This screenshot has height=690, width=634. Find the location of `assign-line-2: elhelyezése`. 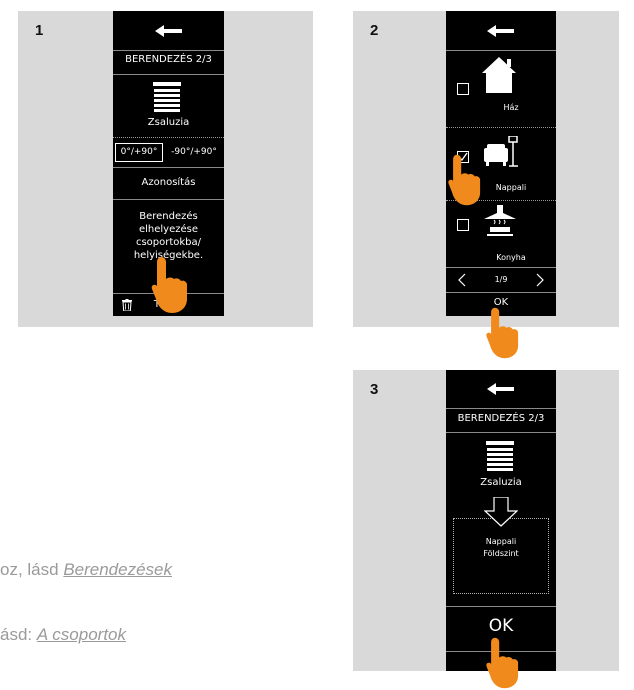

assign-line-2: elhelyezése is located at coordinates (168, 229).